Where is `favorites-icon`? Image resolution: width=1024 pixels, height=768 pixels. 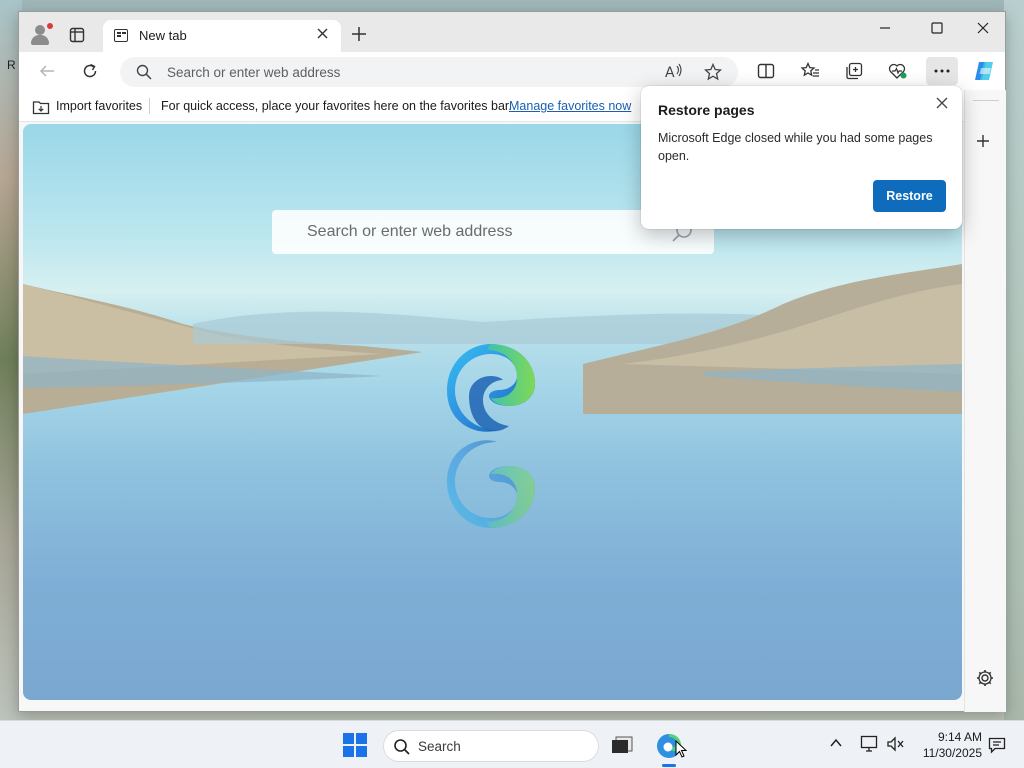
favorites-icon is located at coordinates (809, 69).